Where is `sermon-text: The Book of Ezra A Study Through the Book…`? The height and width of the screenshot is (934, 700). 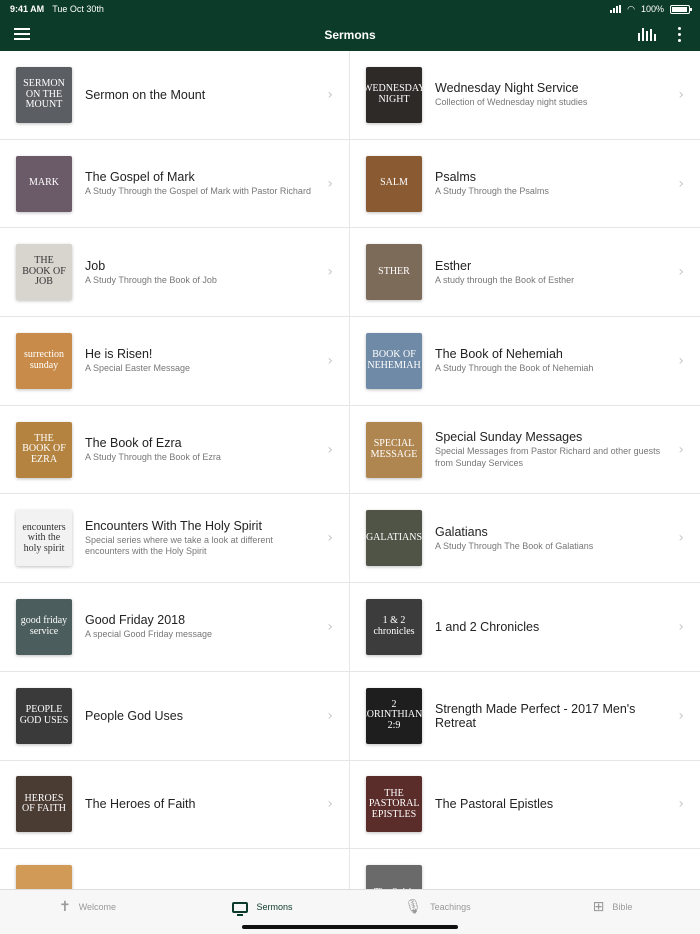
sermon-text: The Book of Ezra A Study Through the Book… is located at coordinates (200, 449).